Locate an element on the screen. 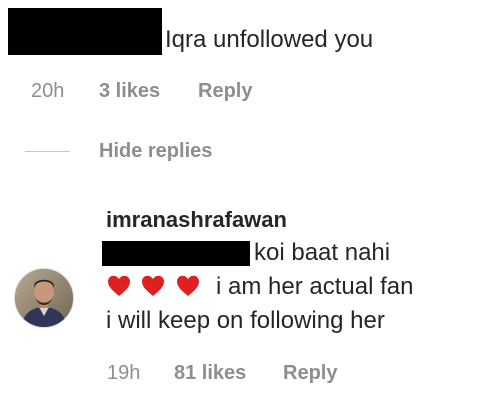  comment-line-3: i will keep on following her is located at coordinates (245, 320).